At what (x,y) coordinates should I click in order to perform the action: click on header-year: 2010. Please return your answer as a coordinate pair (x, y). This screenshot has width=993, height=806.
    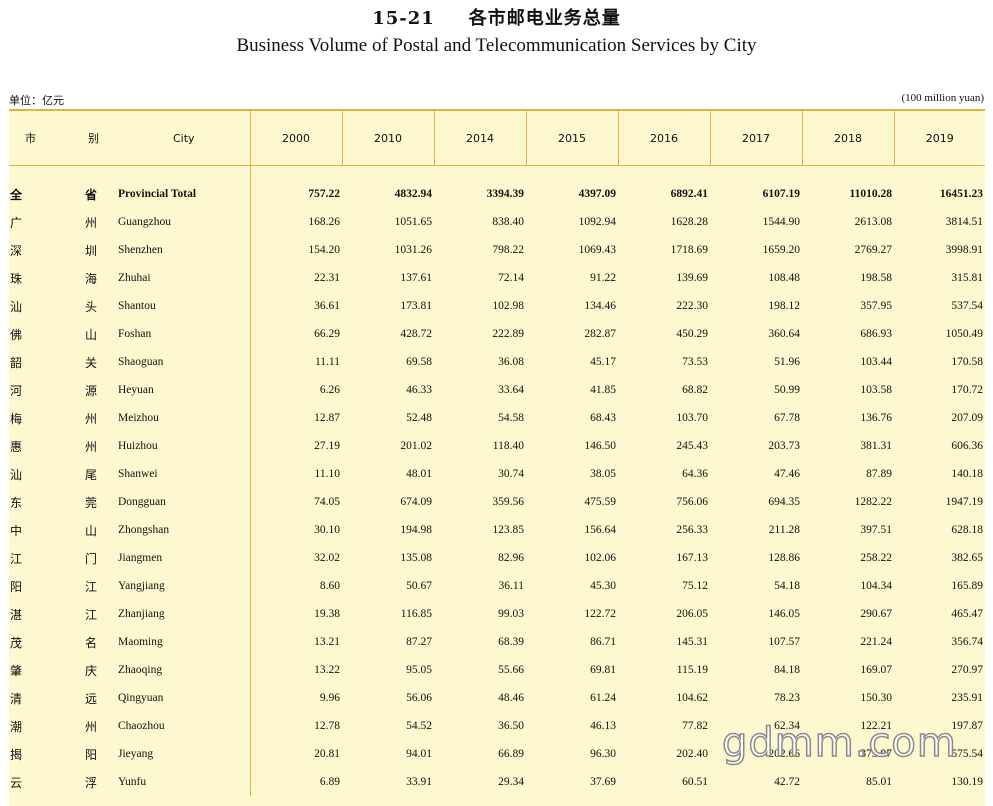
    Looking at the image, I should click on (387, 138).